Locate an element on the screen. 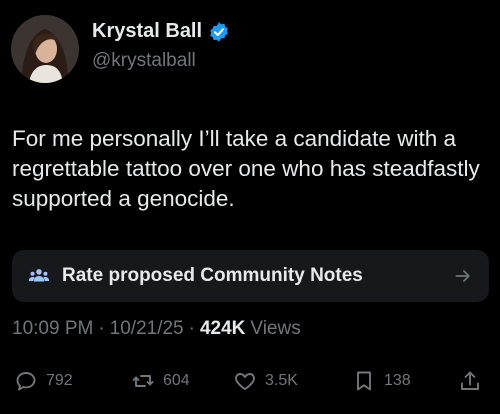 This screenshot has width=500, height=414. bookmark-button: 138 is located at coordinates (381, 381).